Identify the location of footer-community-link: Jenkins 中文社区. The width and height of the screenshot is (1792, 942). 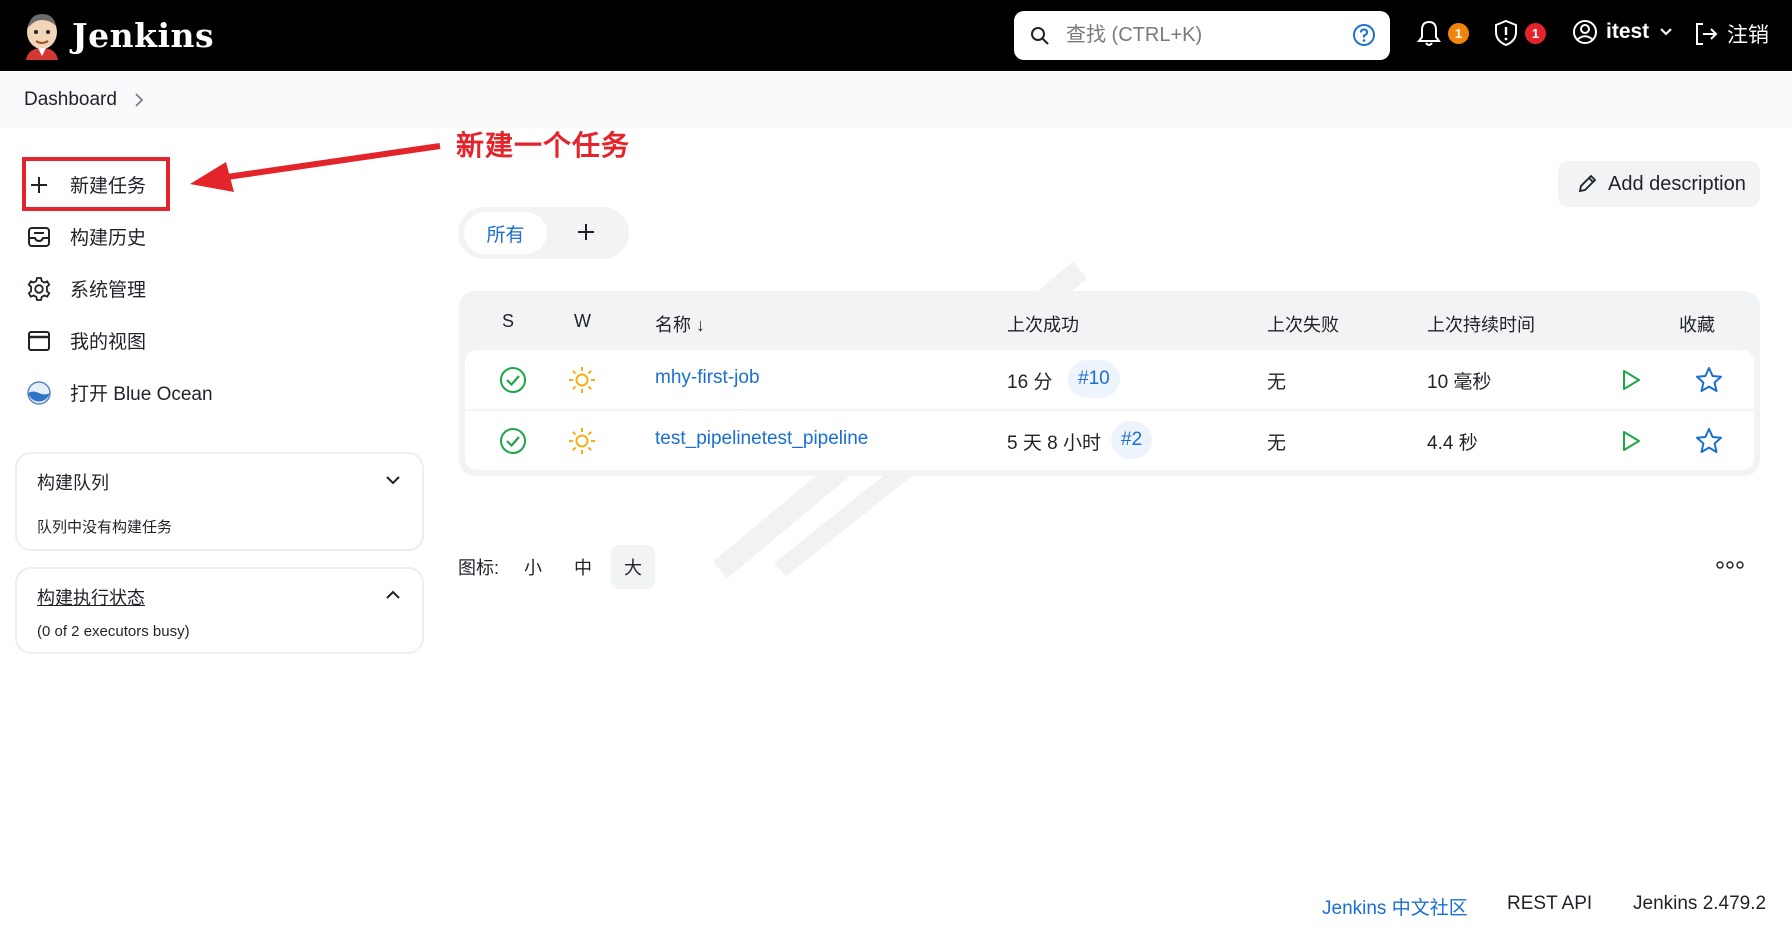
(1395, 906).